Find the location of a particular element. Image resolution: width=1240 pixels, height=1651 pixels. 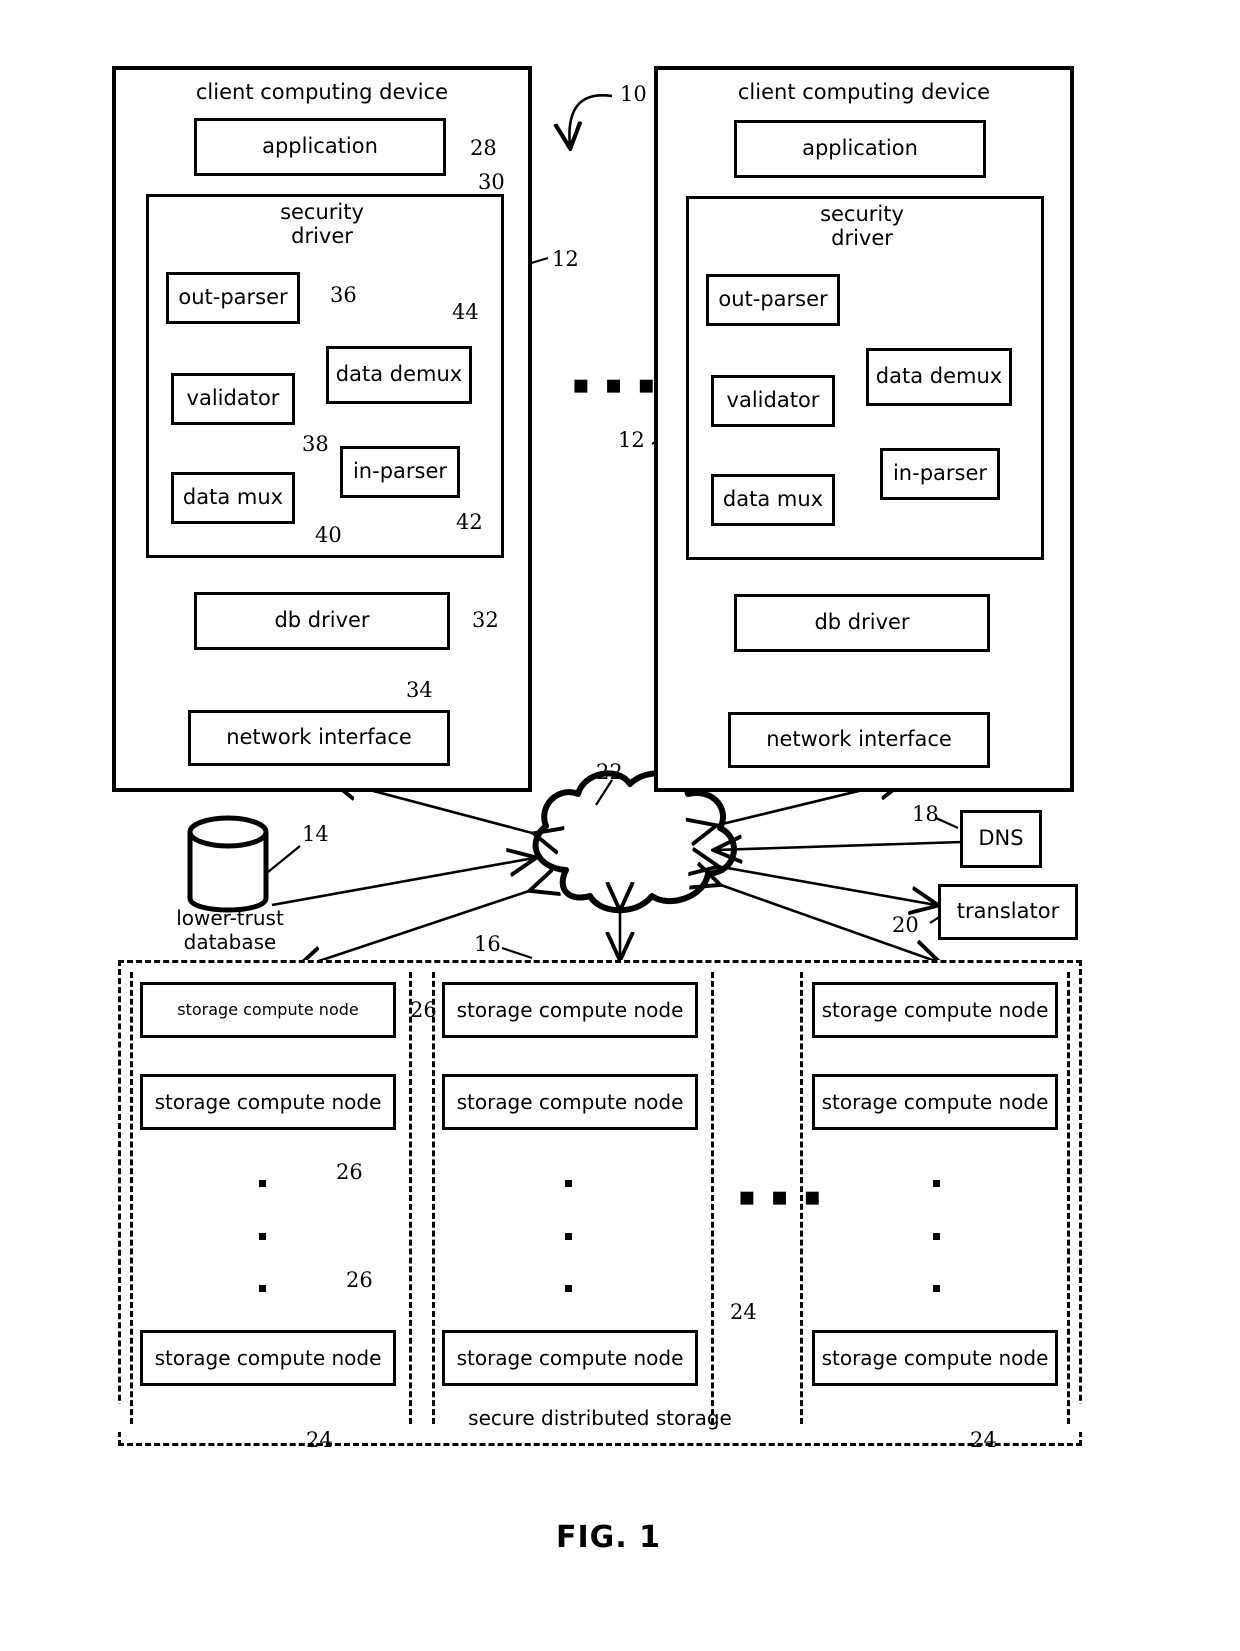

db-driver-2: db driver is located at coordinates (862, 623).